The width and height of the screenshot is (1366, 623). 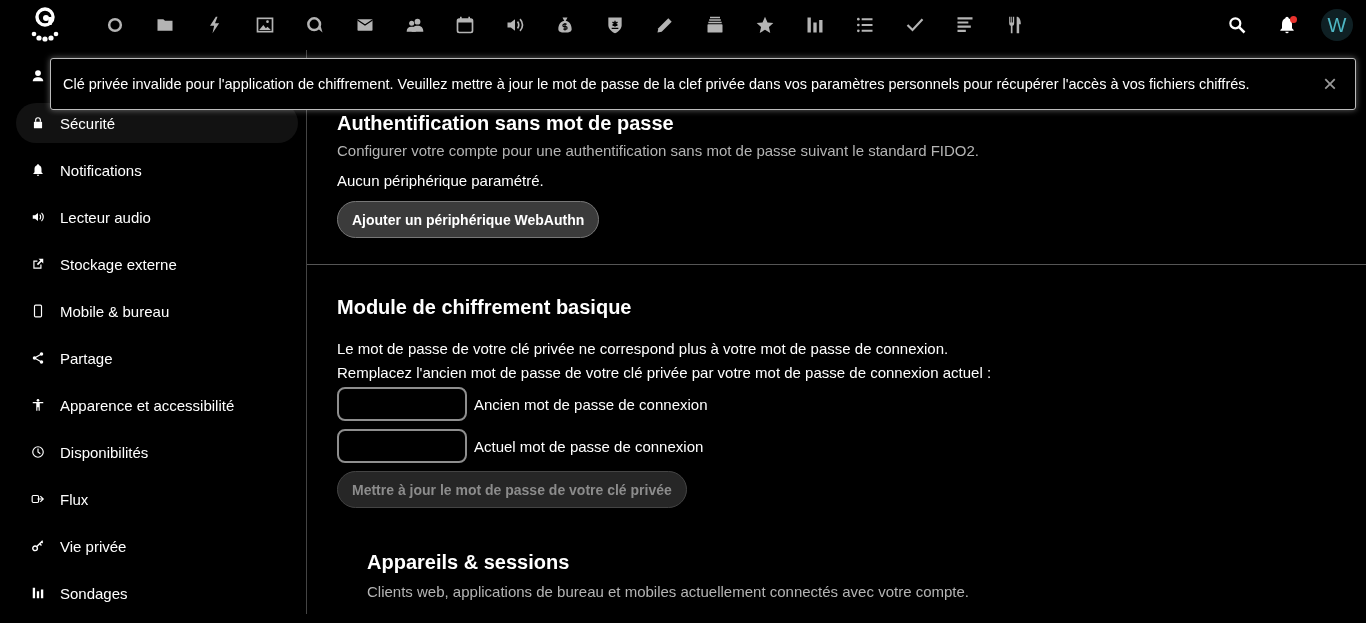 I want to click on paragraph: Le mot de passe de votre clé privée ne correspond plus à votre mot de passe de connexion., so click(x=643, y=349).